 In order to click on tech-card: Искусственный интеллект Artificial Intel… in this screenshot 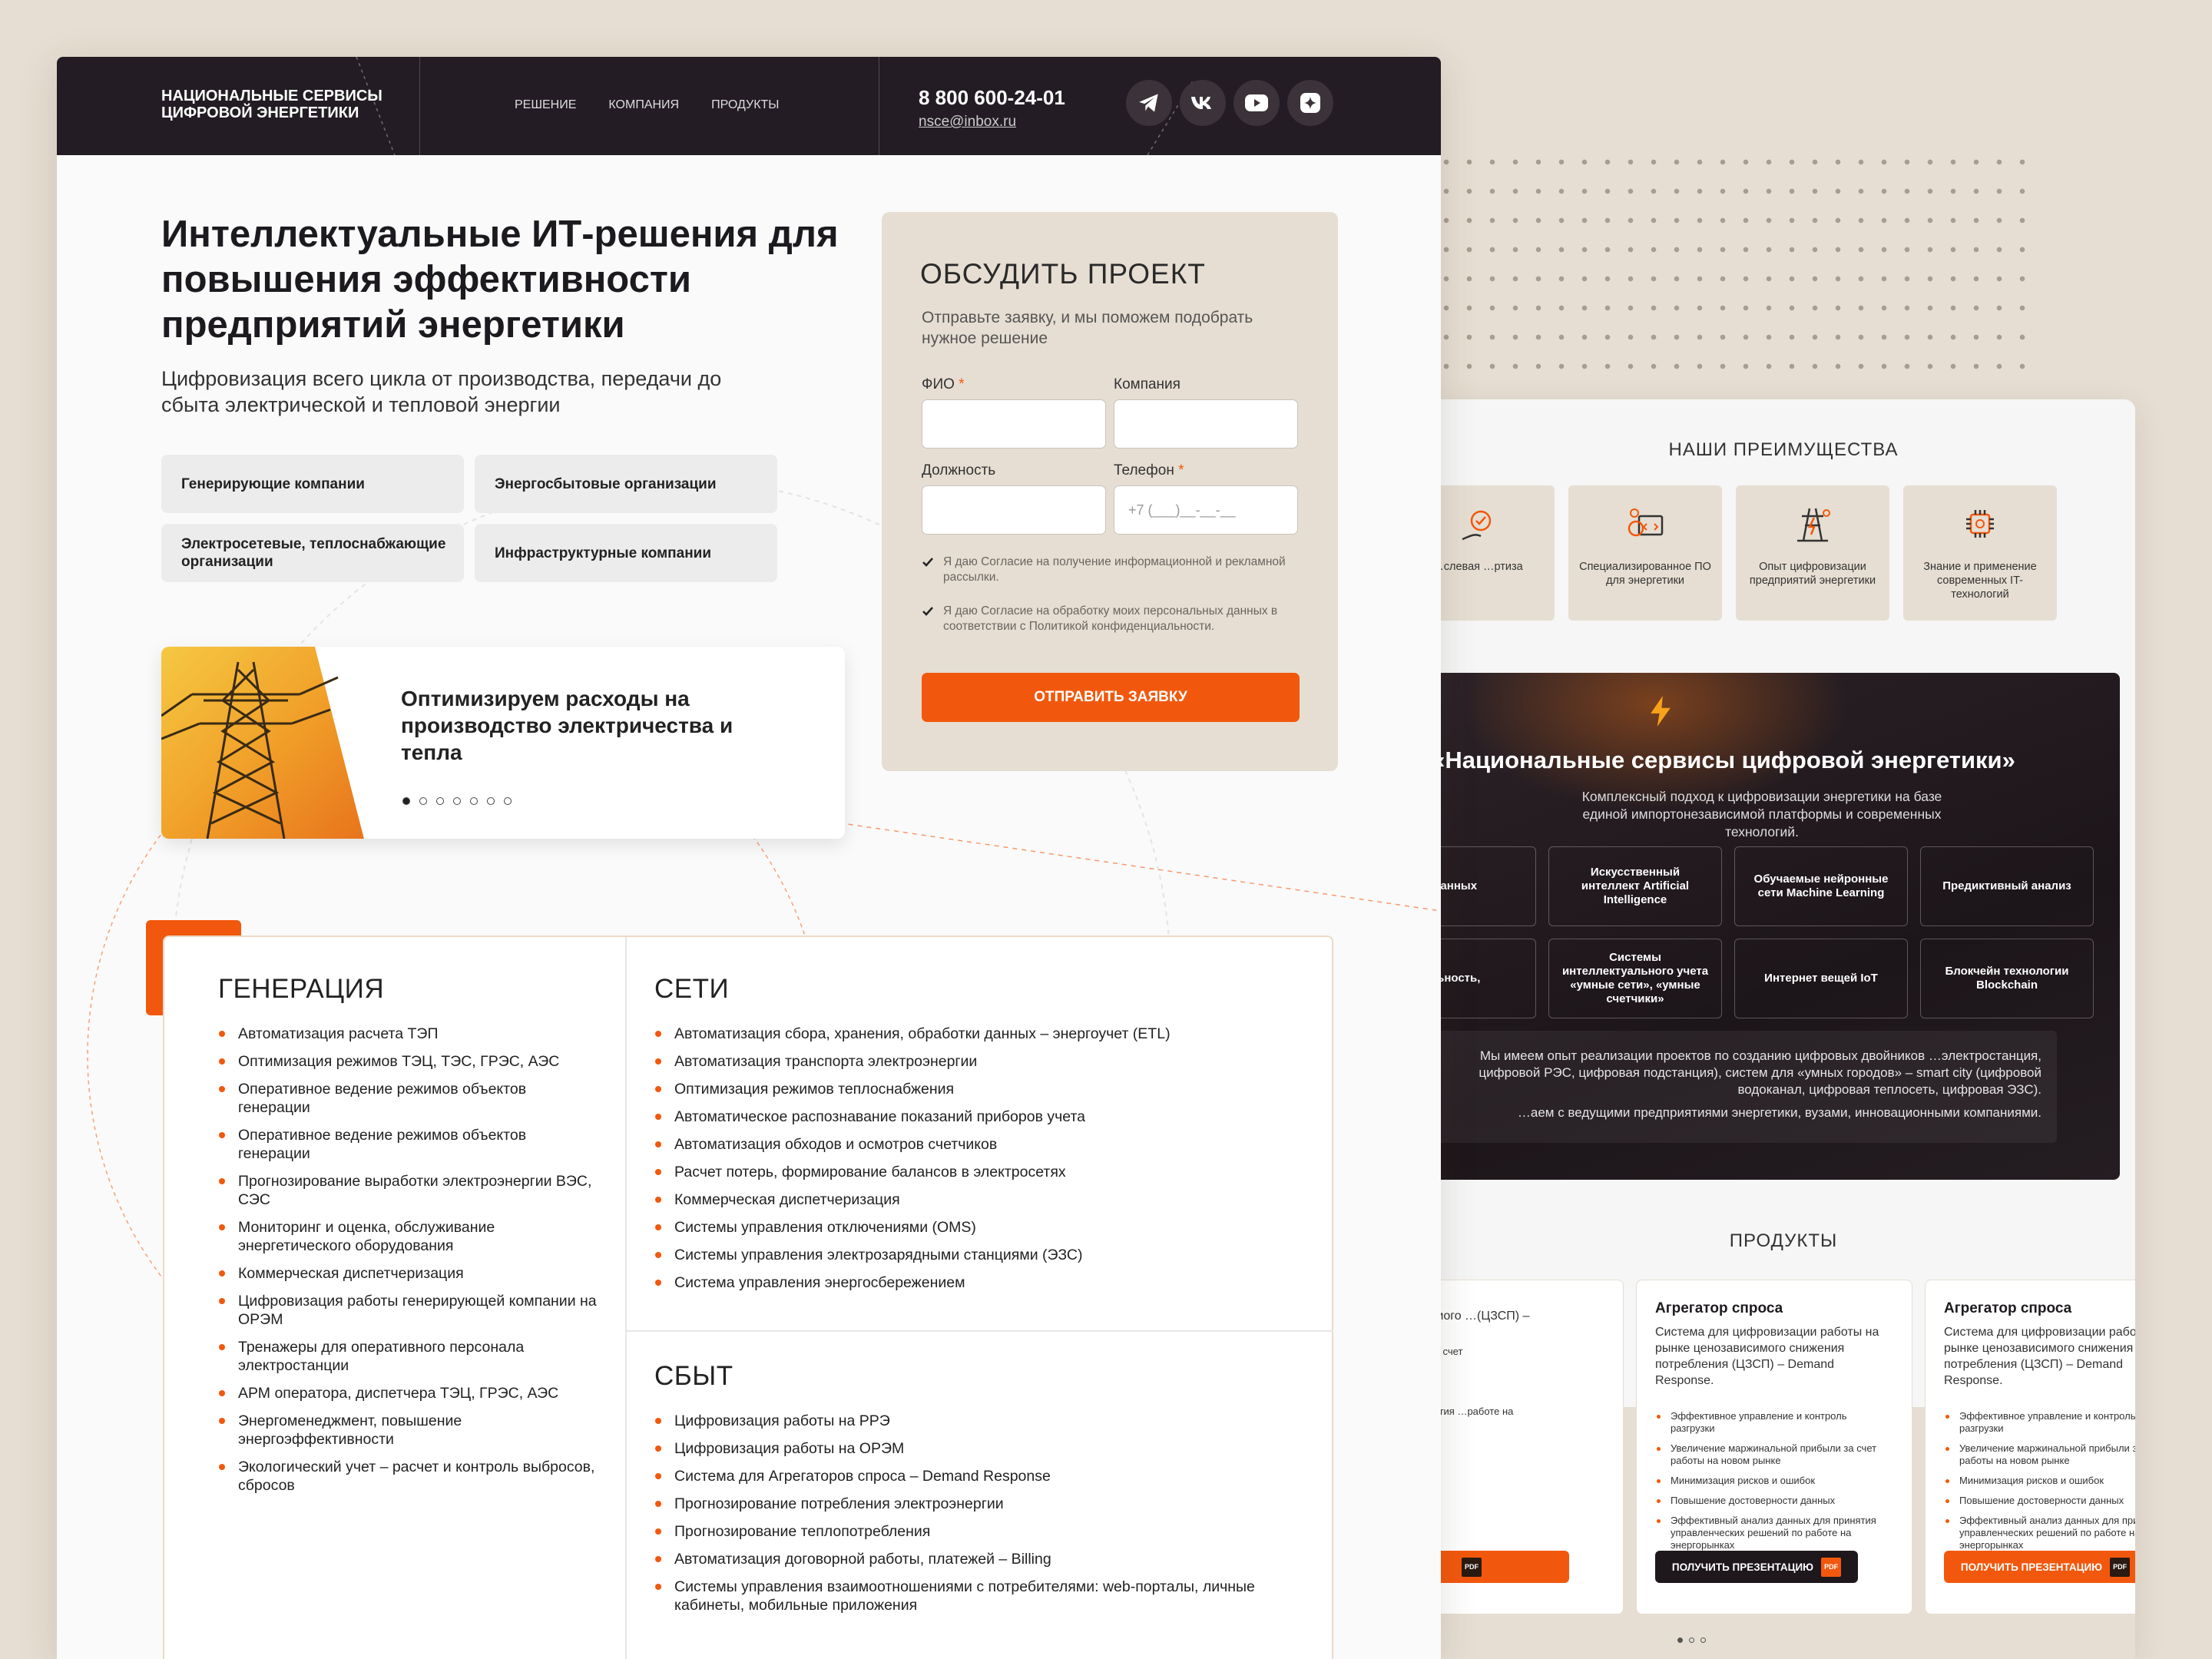, I will do `click(1635, 886)`.